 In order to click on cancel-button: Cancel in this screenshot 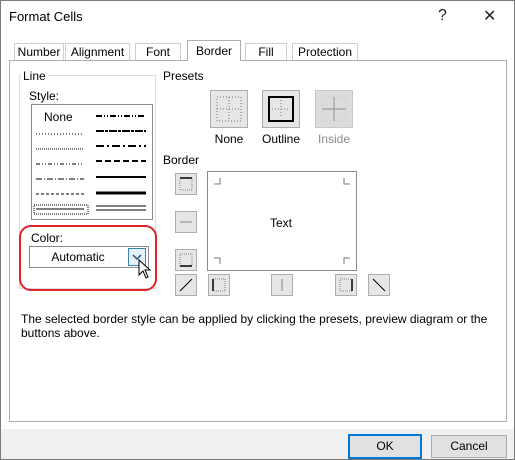, I will do `click(469, 446)`.